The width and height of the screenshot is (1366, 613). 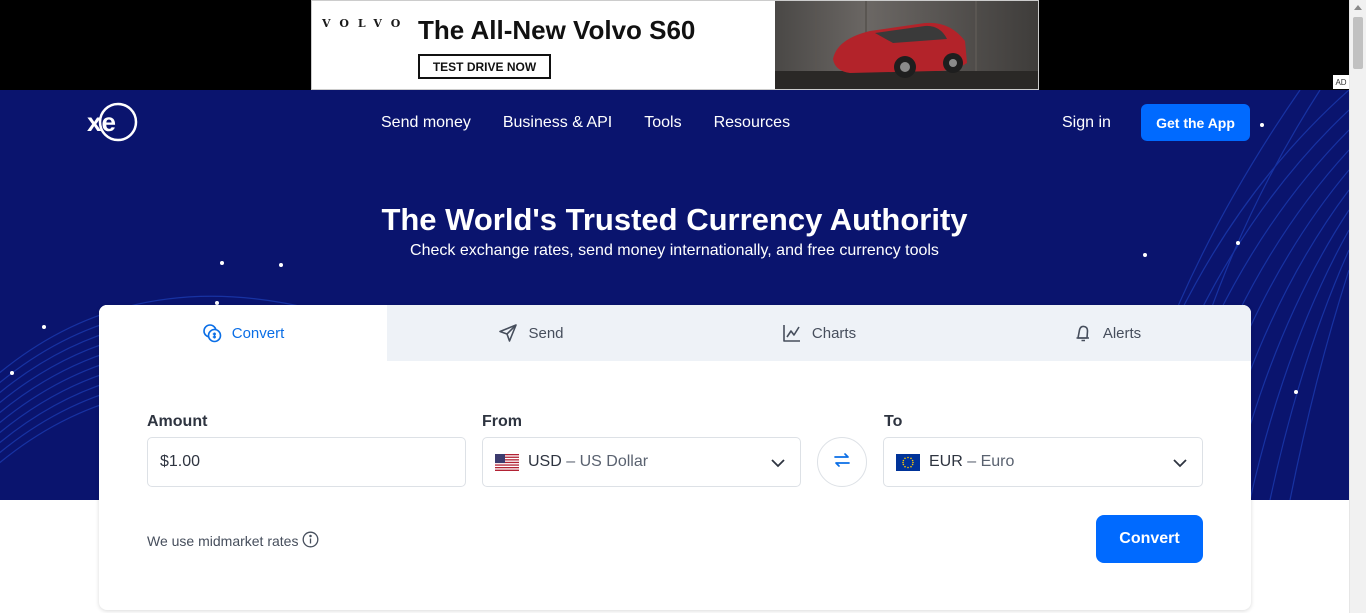 I want to click on nav-send-money: Send money, so click(x=426, y=123).